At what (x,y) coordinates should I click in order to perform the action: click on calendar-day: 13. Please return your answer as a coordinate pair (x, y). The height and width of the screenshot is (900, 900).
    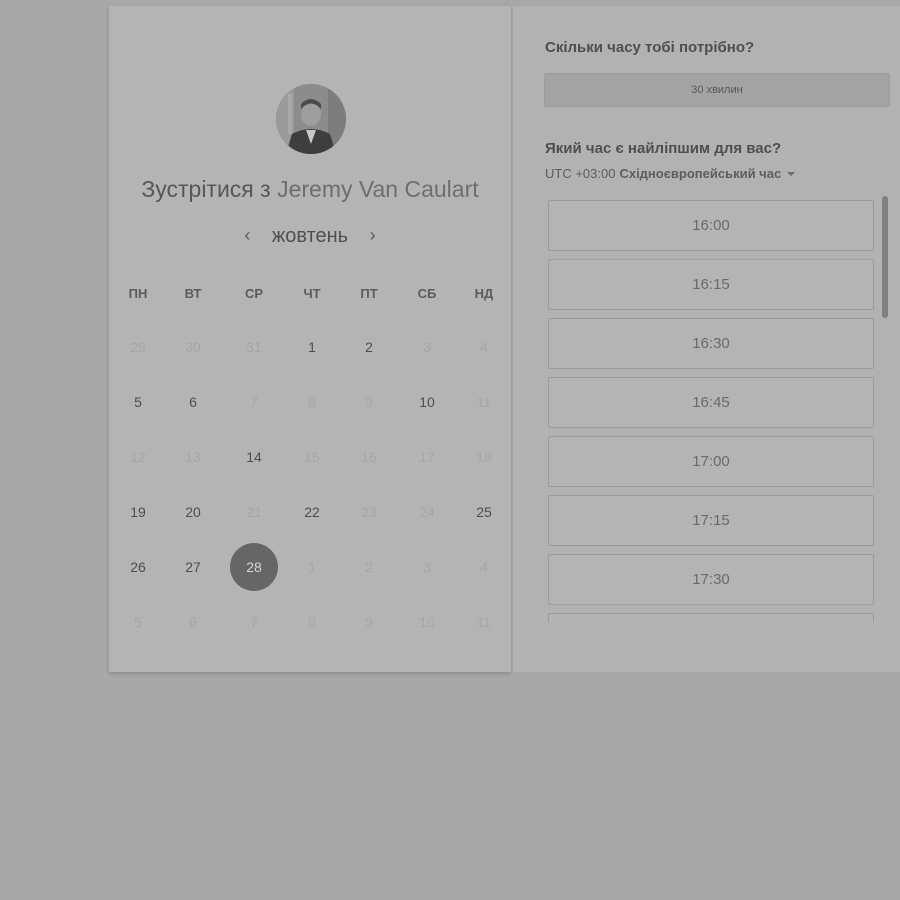
    Looking at the image, I should click on (193, 457).